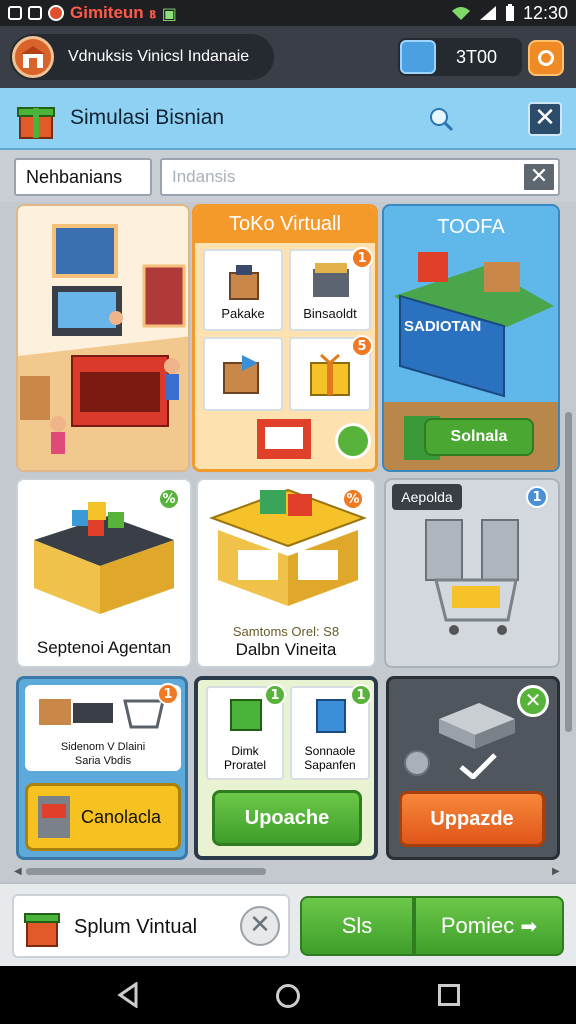 This screenshot has height=1024, width=576. I want to click on sls-button: Sls, so click(357, 926).